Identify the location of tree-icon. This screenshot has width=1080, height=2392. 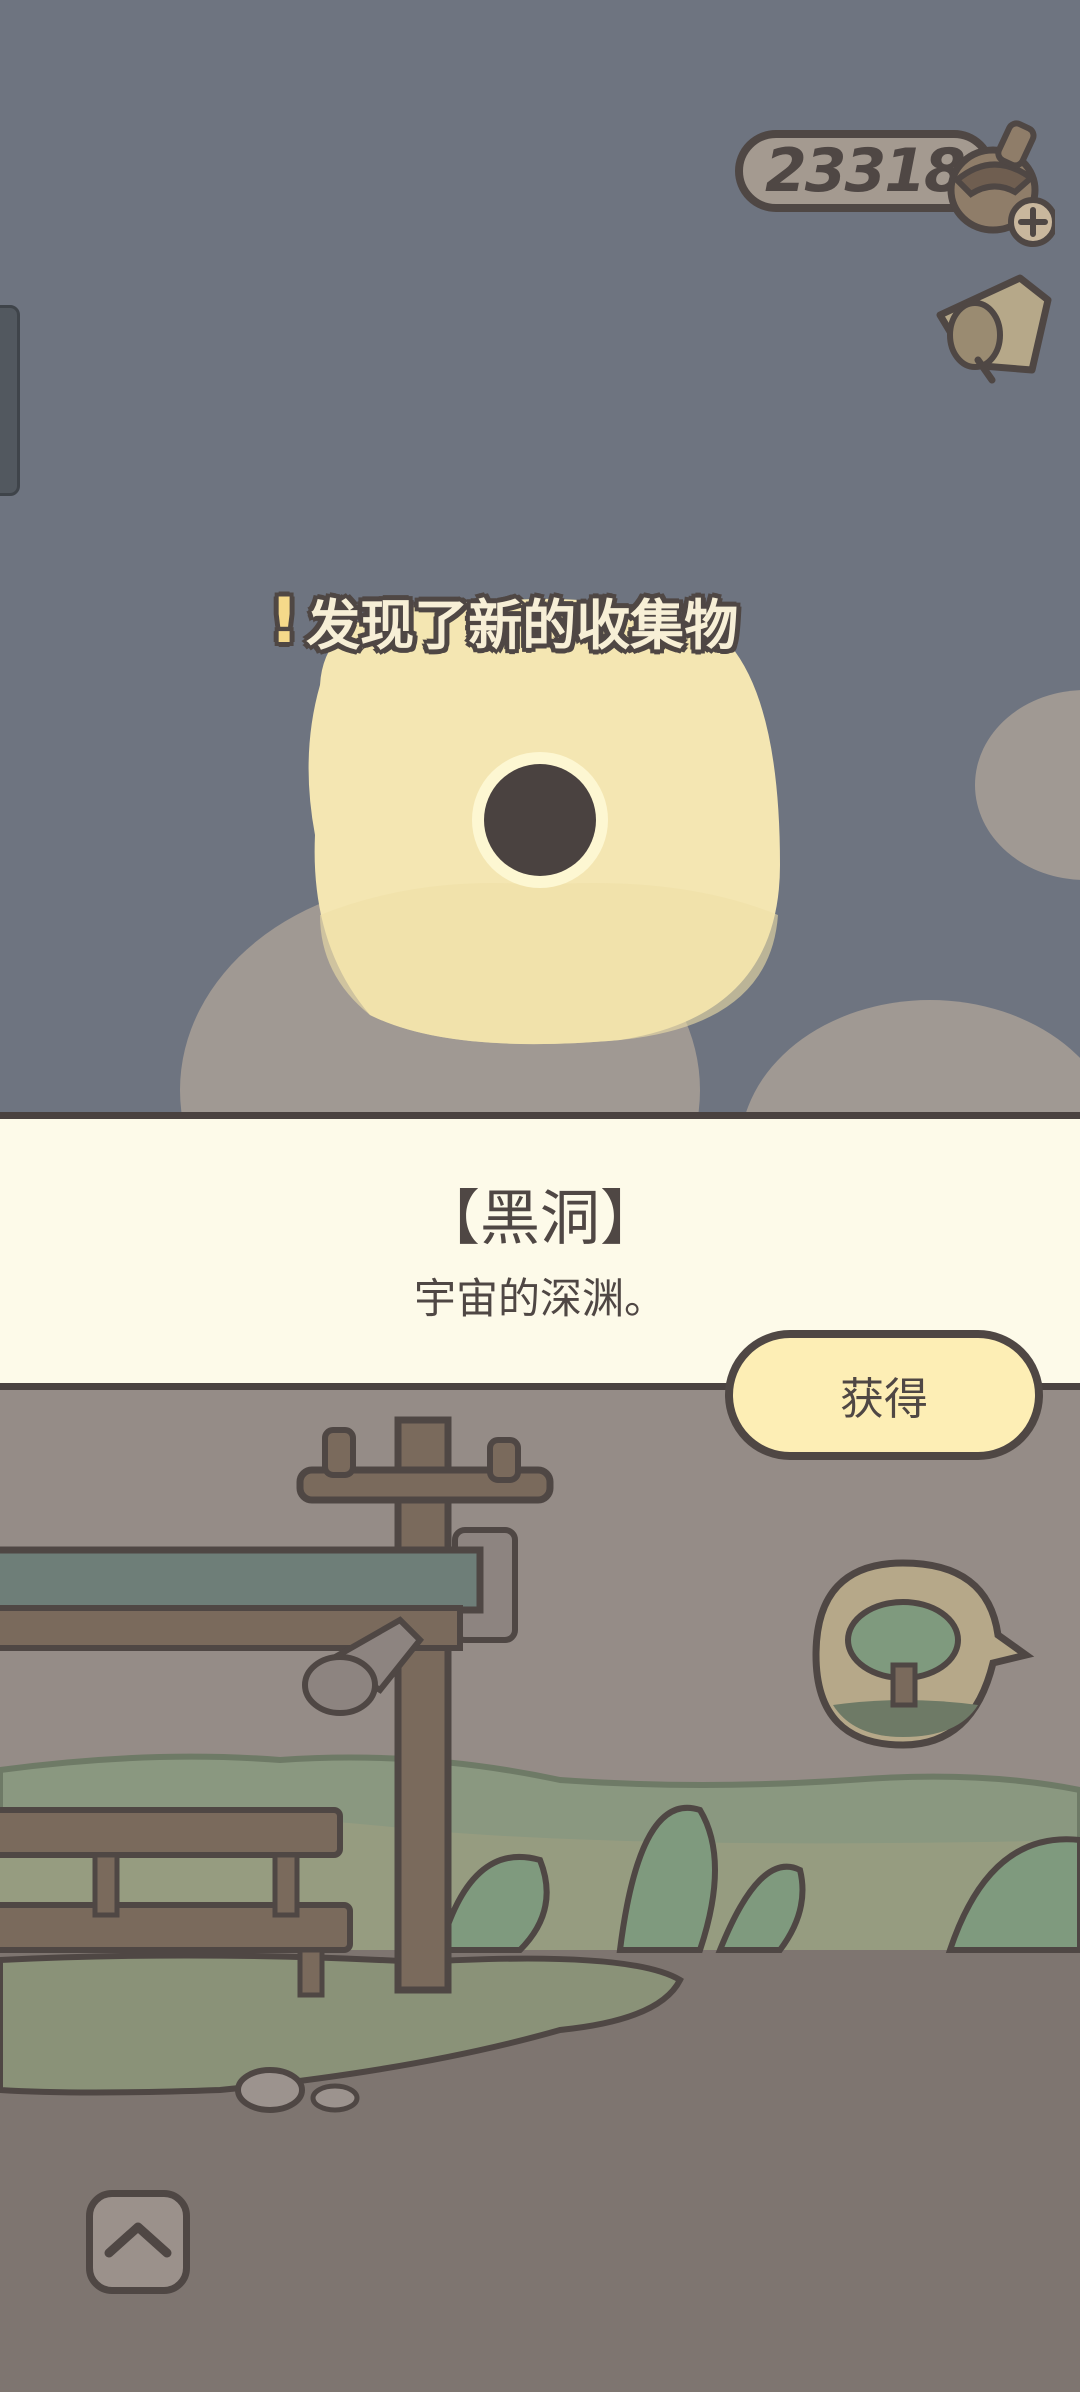
(923, 1655).